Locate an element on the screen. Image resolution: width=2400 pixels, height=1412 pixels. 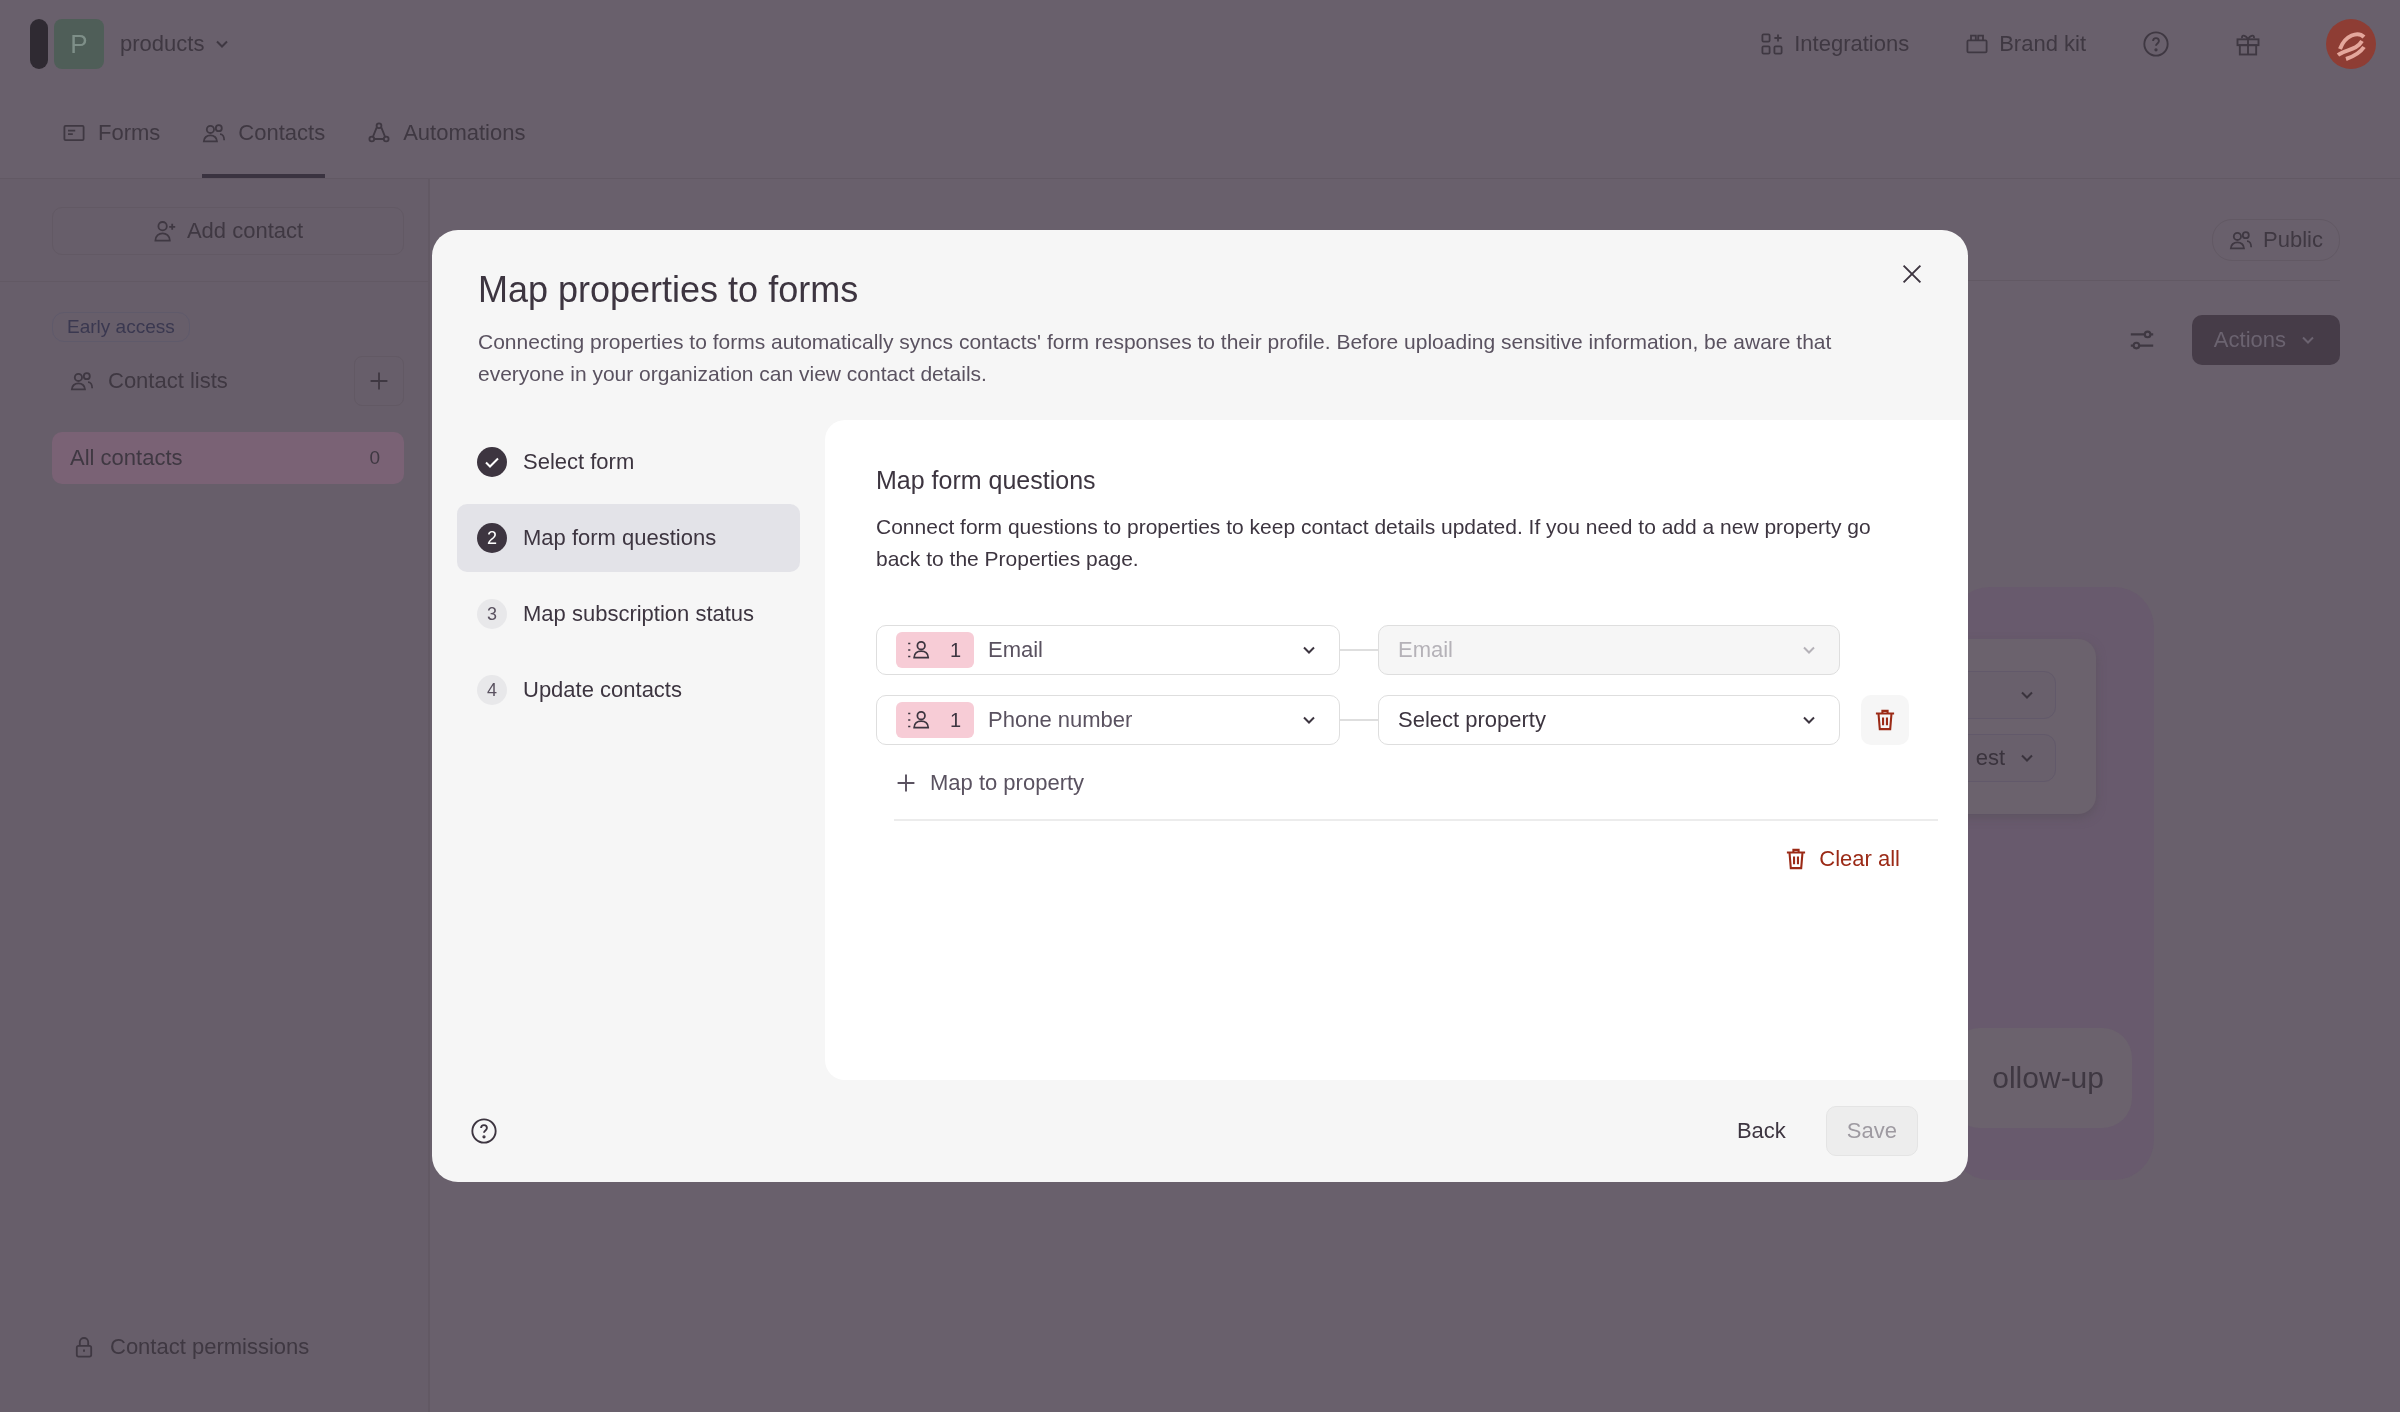
modal-description: Connecting properties to forms automatically syncs contacts' form responses to their profile. Before uploading sensitive information, be aware that everyone in your organization can view contact details. is located at coordinates (1155, 358).